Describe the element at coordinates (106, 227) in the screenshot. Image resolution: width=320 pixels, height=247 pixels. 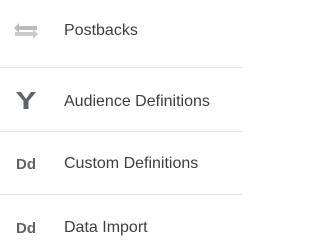
I see `nav-item-label: Data Import` at that location.